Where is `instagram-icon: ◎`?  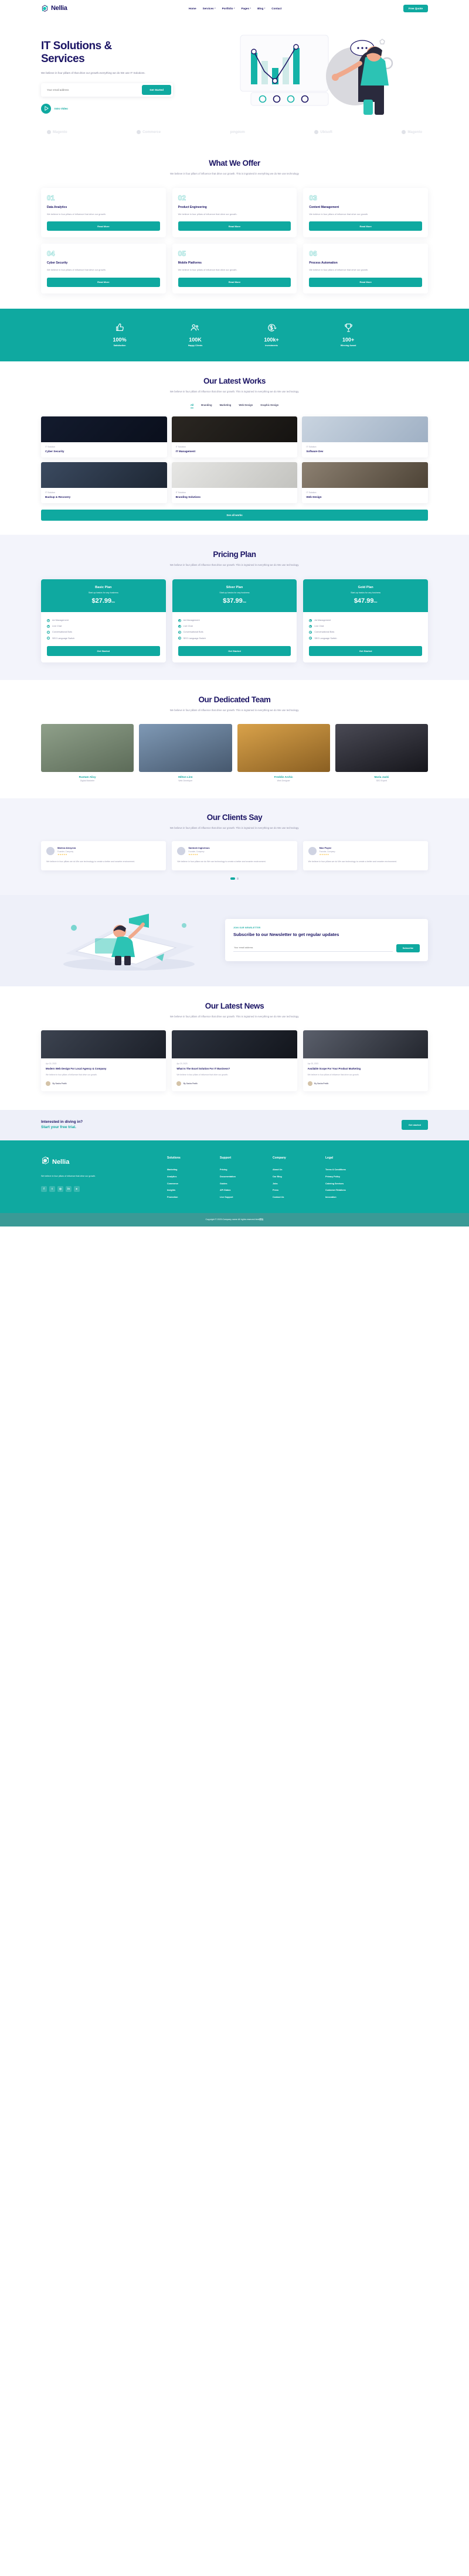 instagram-icon: ◎ is located at coordinates (60, 1188).